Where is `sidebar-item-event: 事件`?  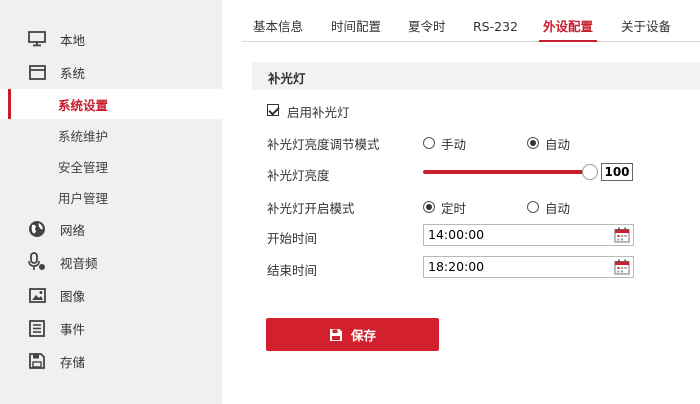 sidebar-item-event: 事件 is located at coordinates (111, 328).